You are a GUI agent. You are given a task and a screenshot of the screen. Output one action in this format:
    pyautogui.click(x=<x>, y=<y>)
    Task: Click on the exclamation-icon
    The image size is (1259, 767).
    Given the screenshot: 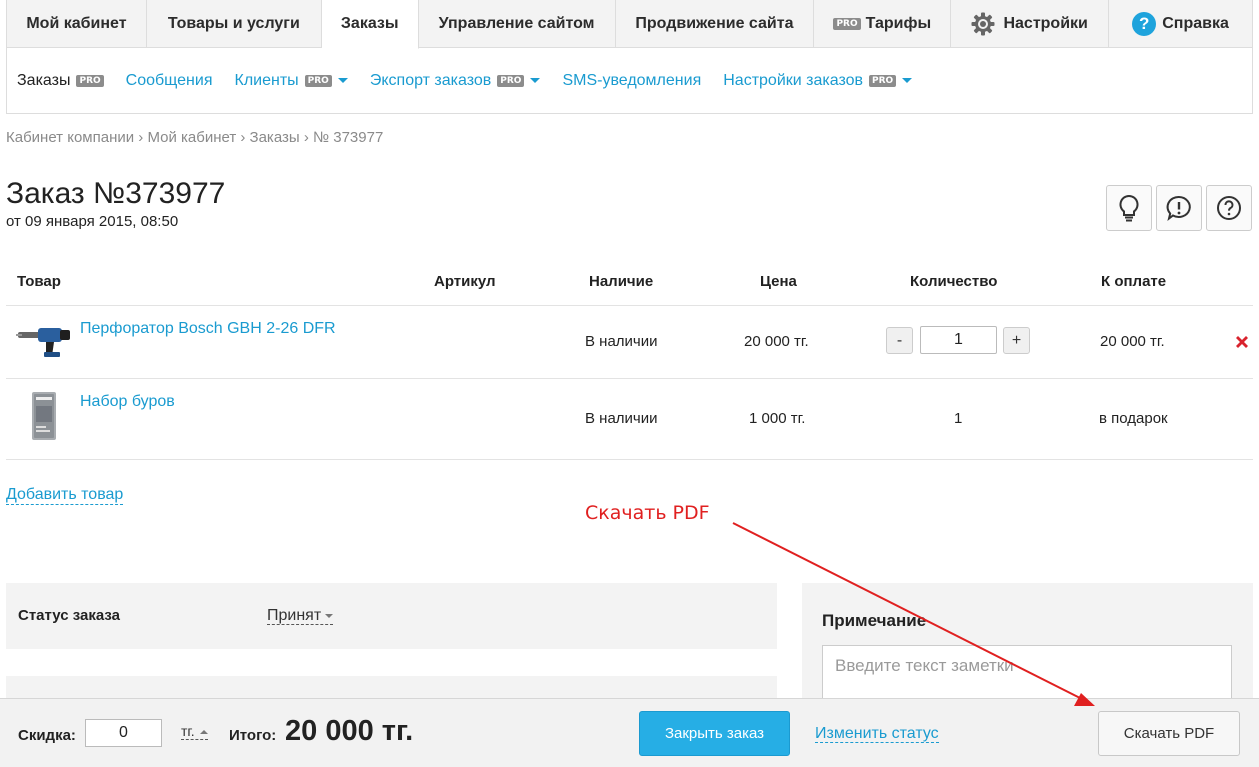 What is the action you would take?
    pyautogui.click(x=1178, y=208)
    